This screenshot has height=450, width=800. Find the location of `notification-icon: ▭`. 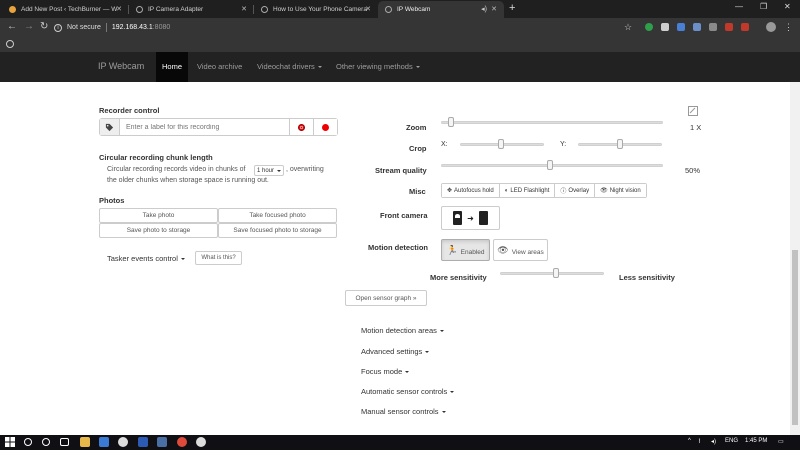

notification-icon: ▭ is located at coordinates (781, 441).